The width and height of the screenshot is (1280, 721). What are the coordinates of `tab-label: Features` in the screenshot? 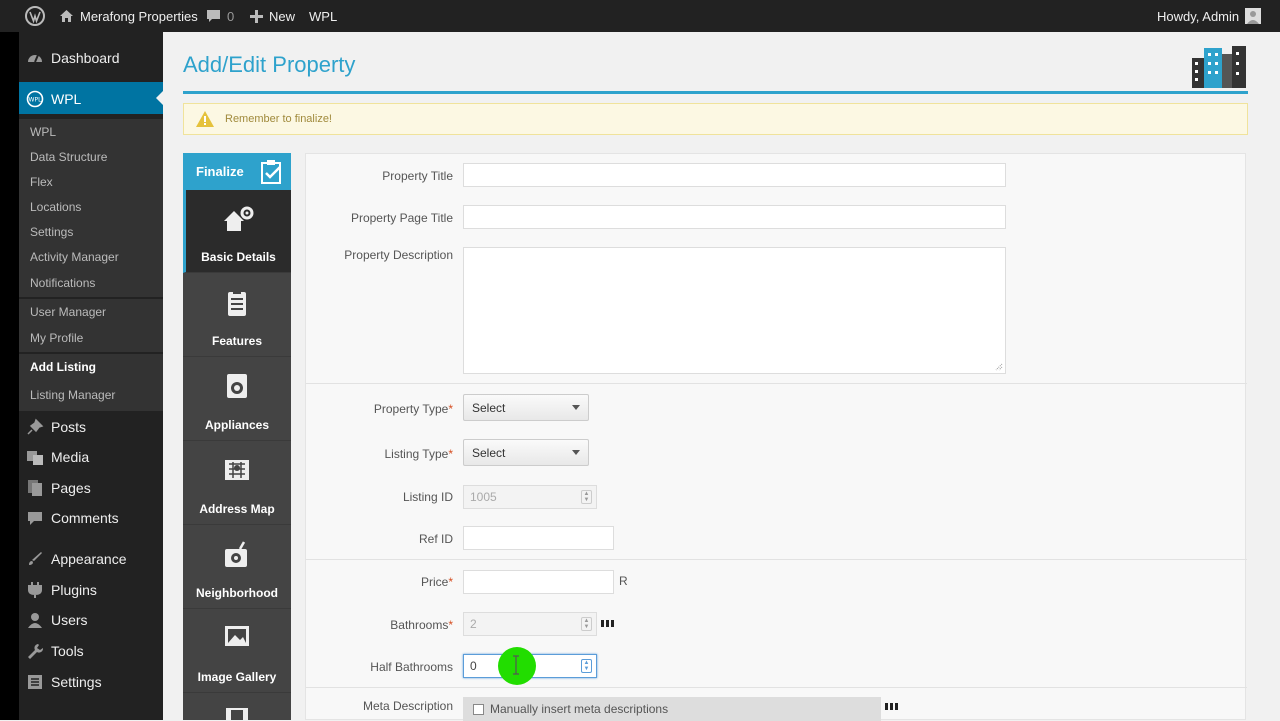 It's located at (237, 341).